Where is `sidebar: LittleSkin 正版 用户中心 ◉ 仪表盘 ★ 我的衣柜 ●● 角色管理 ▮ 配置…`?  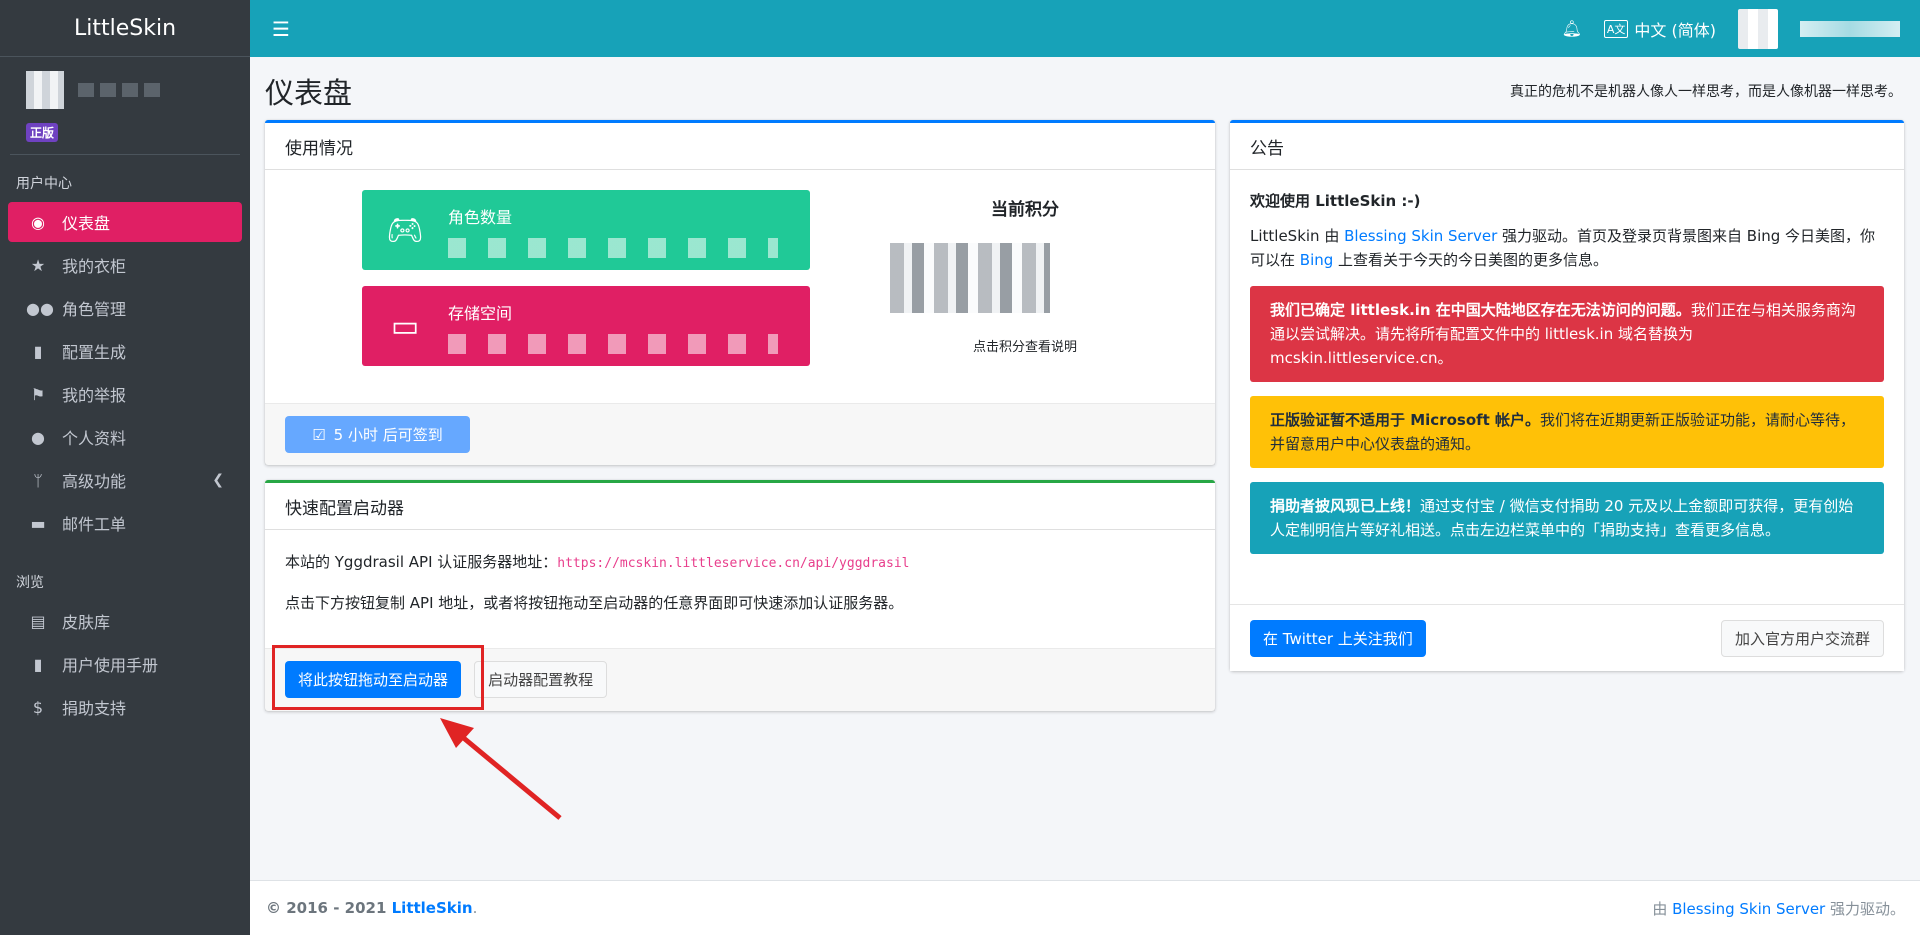
sidebar: LittleSkin 正版 用户中心 ◉ 仪表盘 ★ 我的衣柜 ●● 角色管理 ▮ 配置… is located at coordinates (125, 467).